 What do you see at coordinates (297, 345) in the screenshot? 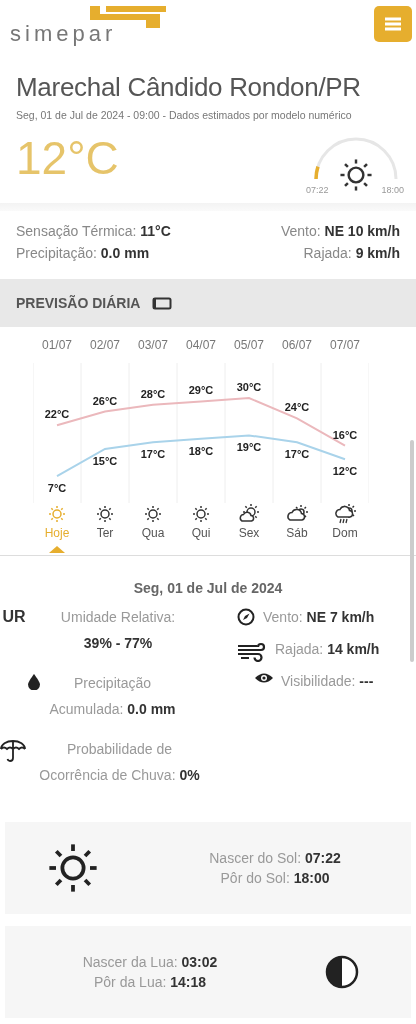
I see `forecast-date: 06/07` at bounding box center [297, 345].